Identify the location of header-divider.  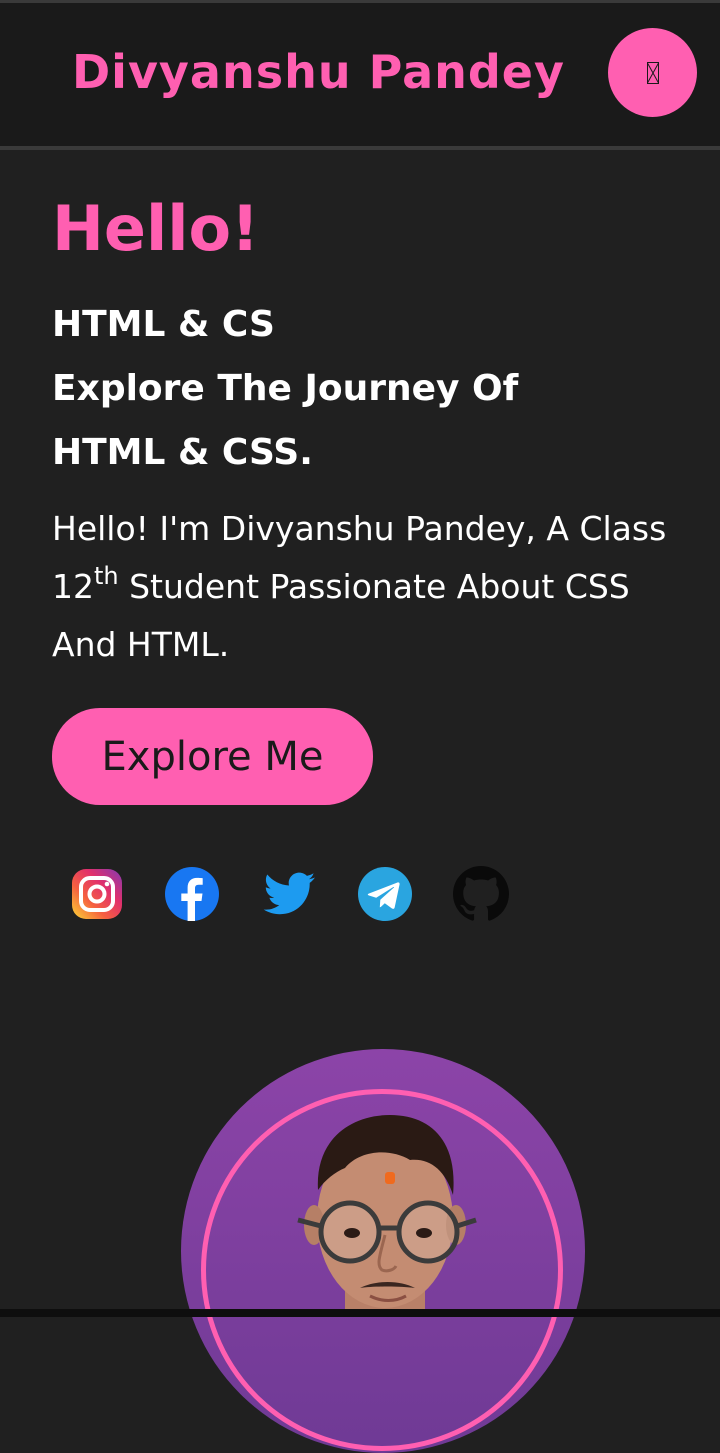
(360, 148).